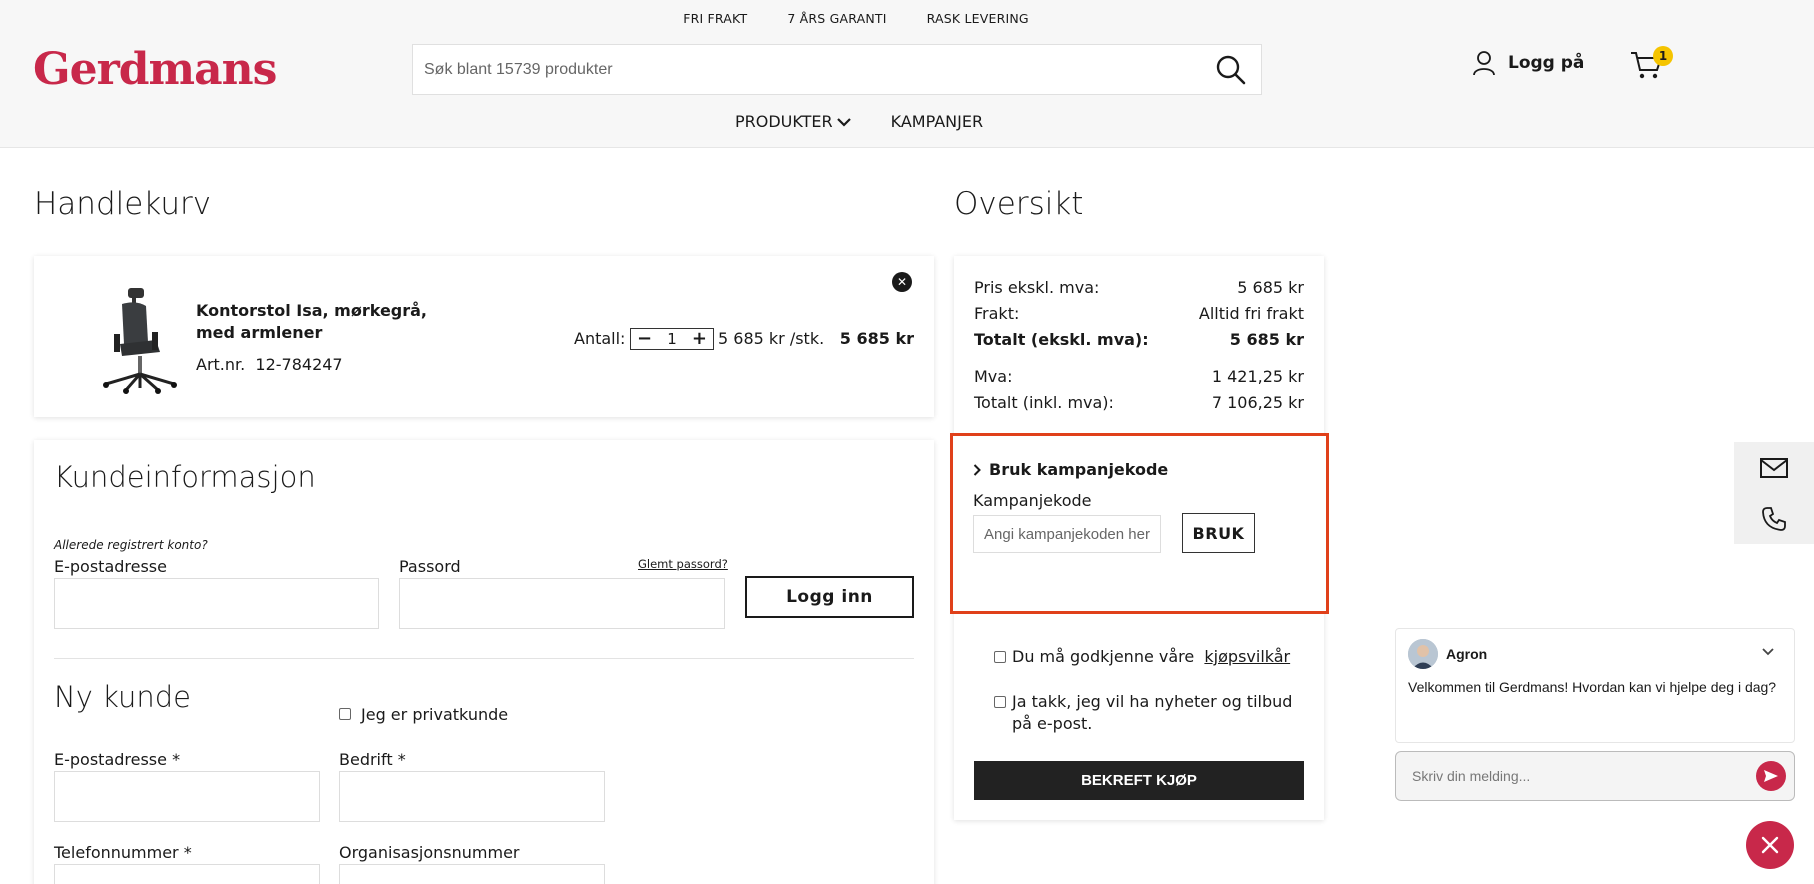 The width and height of the screenshot is (1814, 884). I want to click on chevron-right-icon, so click(977, 469).